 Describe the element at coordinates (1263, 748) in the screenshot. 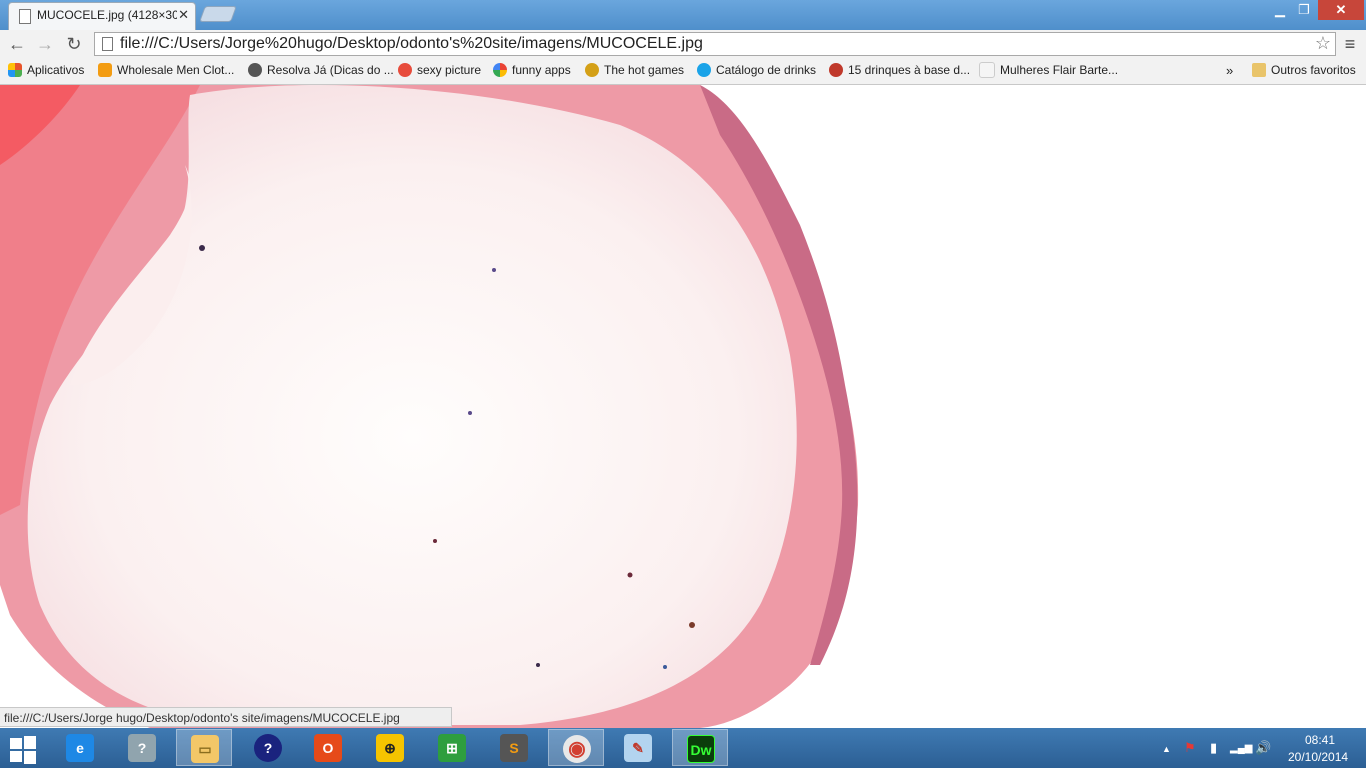

I see `volume-icon: 🔊` at that location.